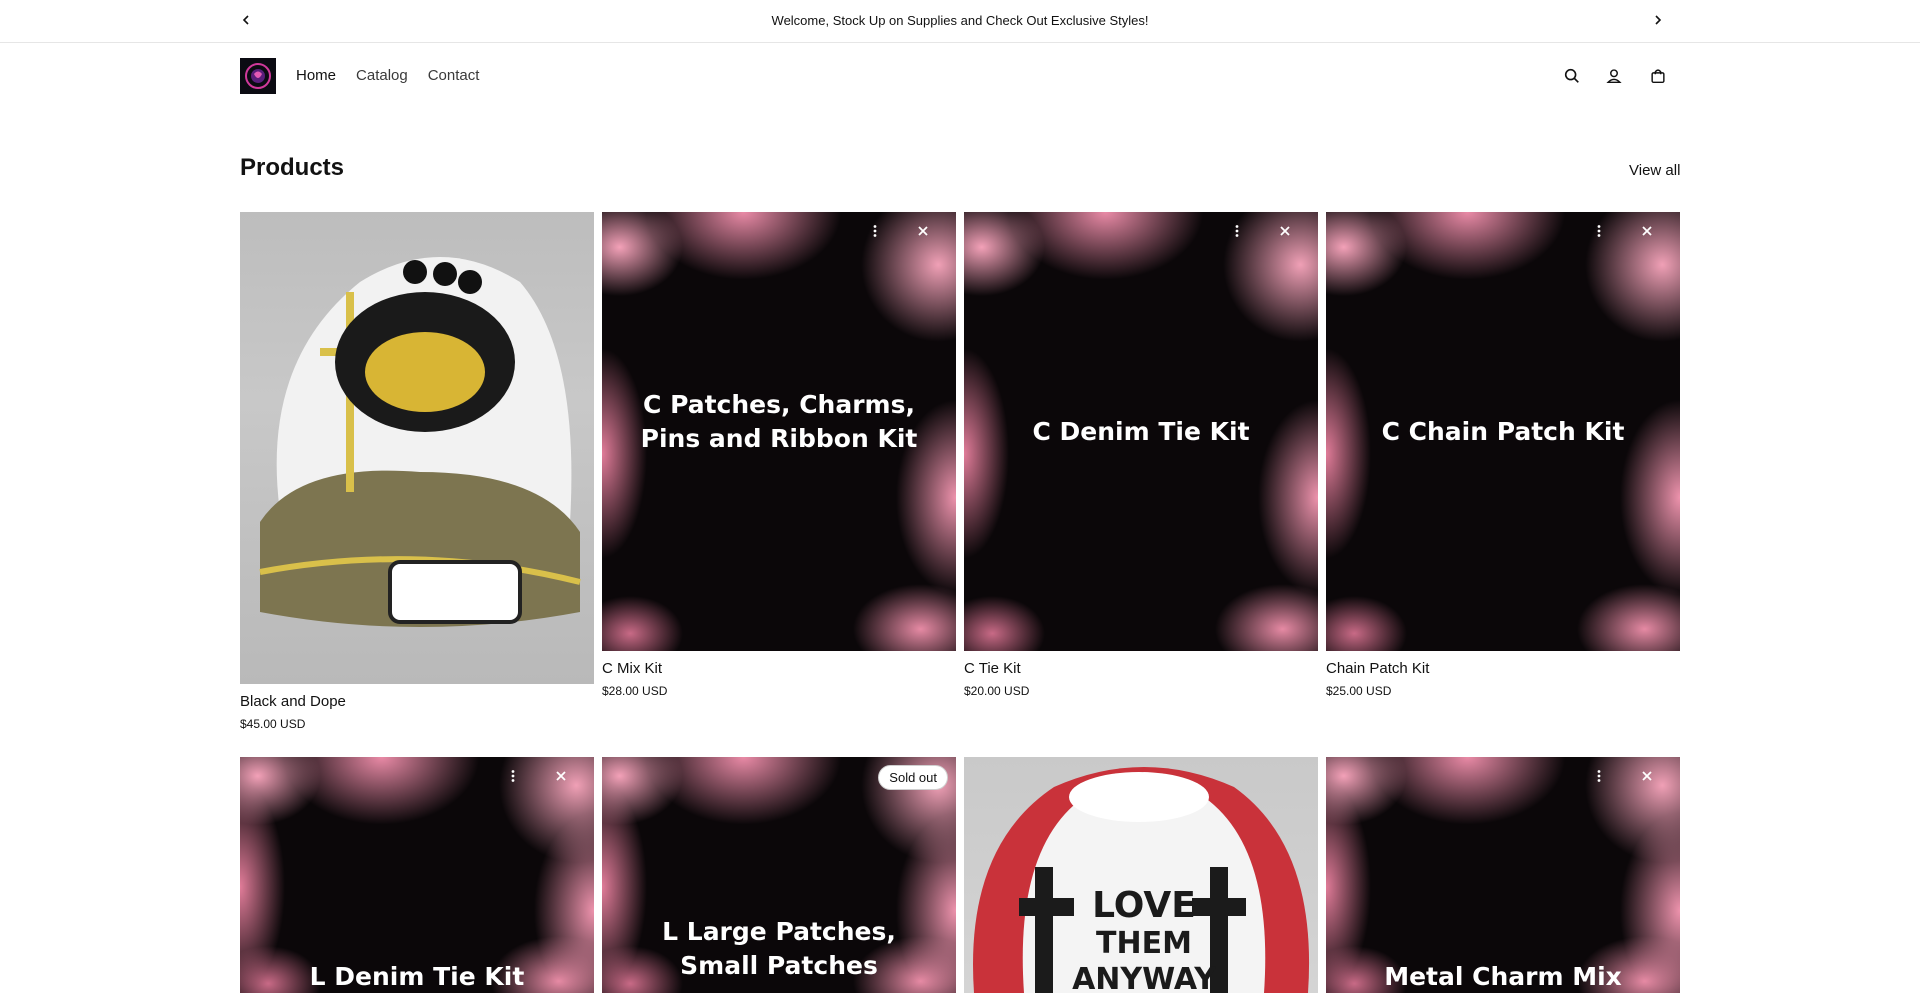  I want to click on product-image: C Patches, Charms, Pins and Ribbon Kit, so click(779, 431).